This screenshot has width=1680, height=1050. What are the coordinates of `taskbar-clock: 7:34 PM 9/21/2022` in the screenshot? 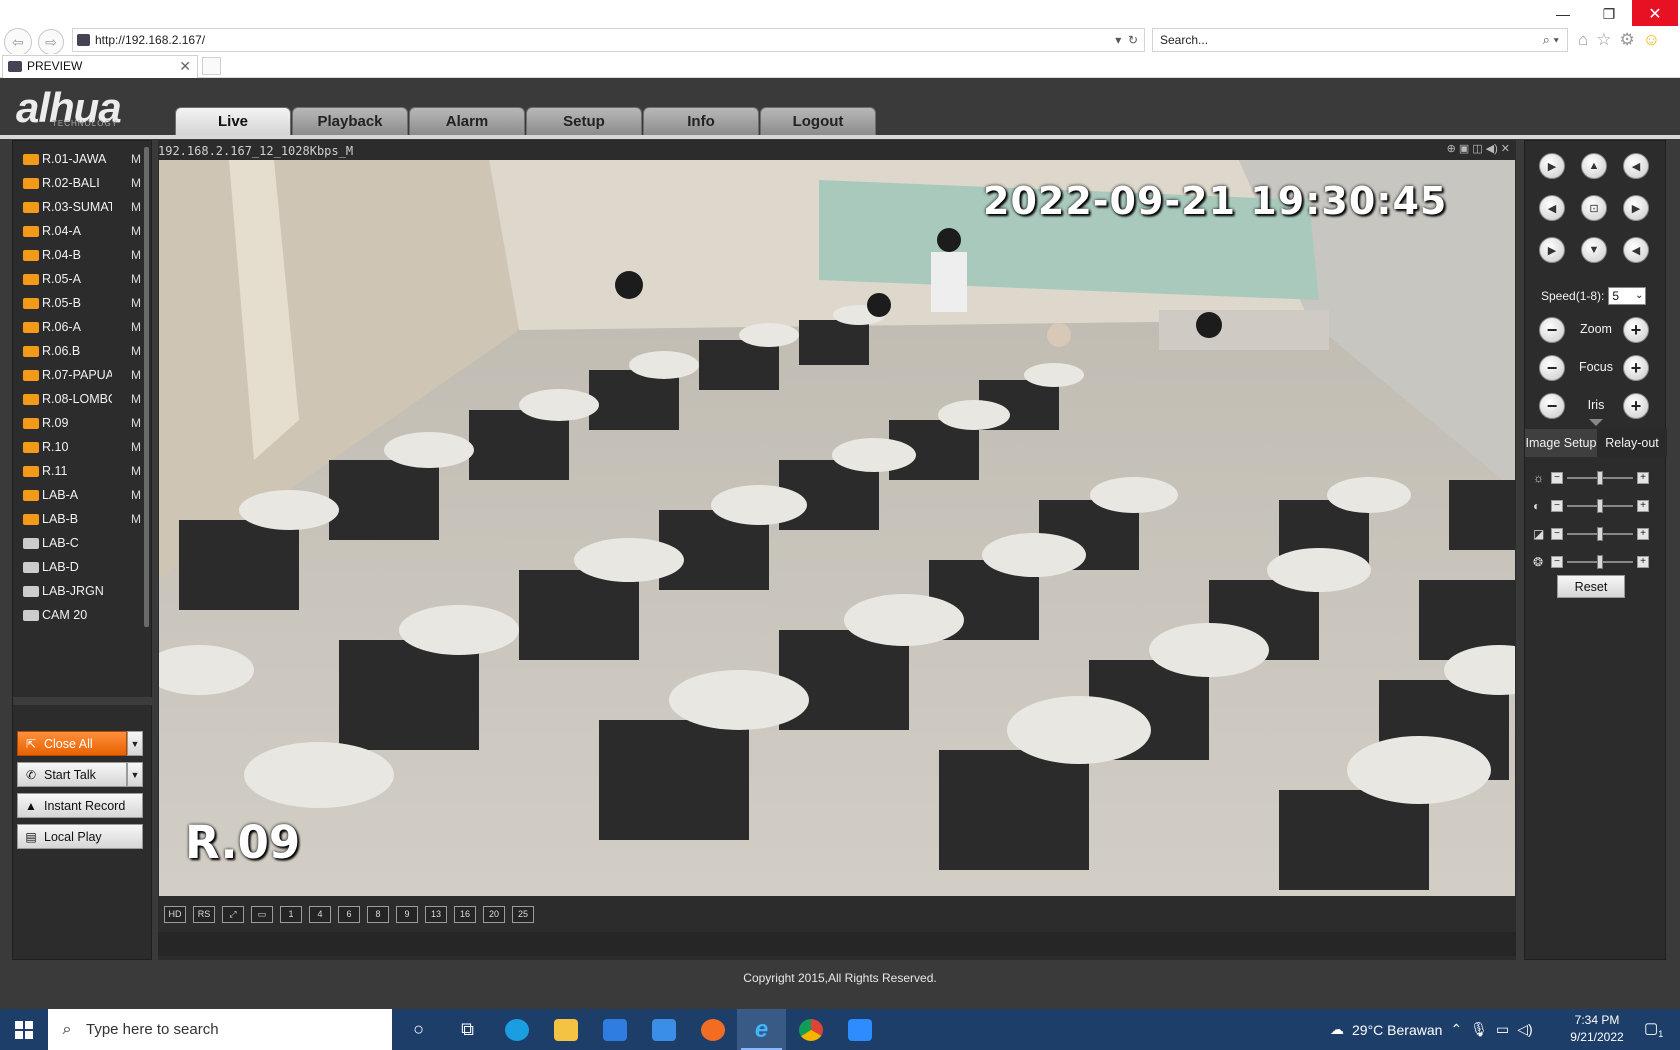 It's located at (1597, 1029).